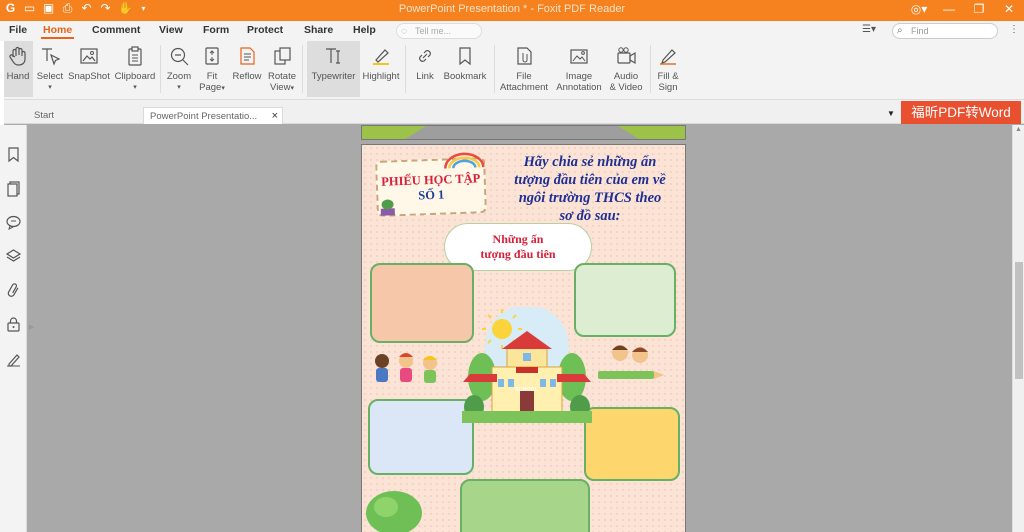 This screenshot has height=532, width=1024. I want to click on minimize-button: —, so click(949, 9).